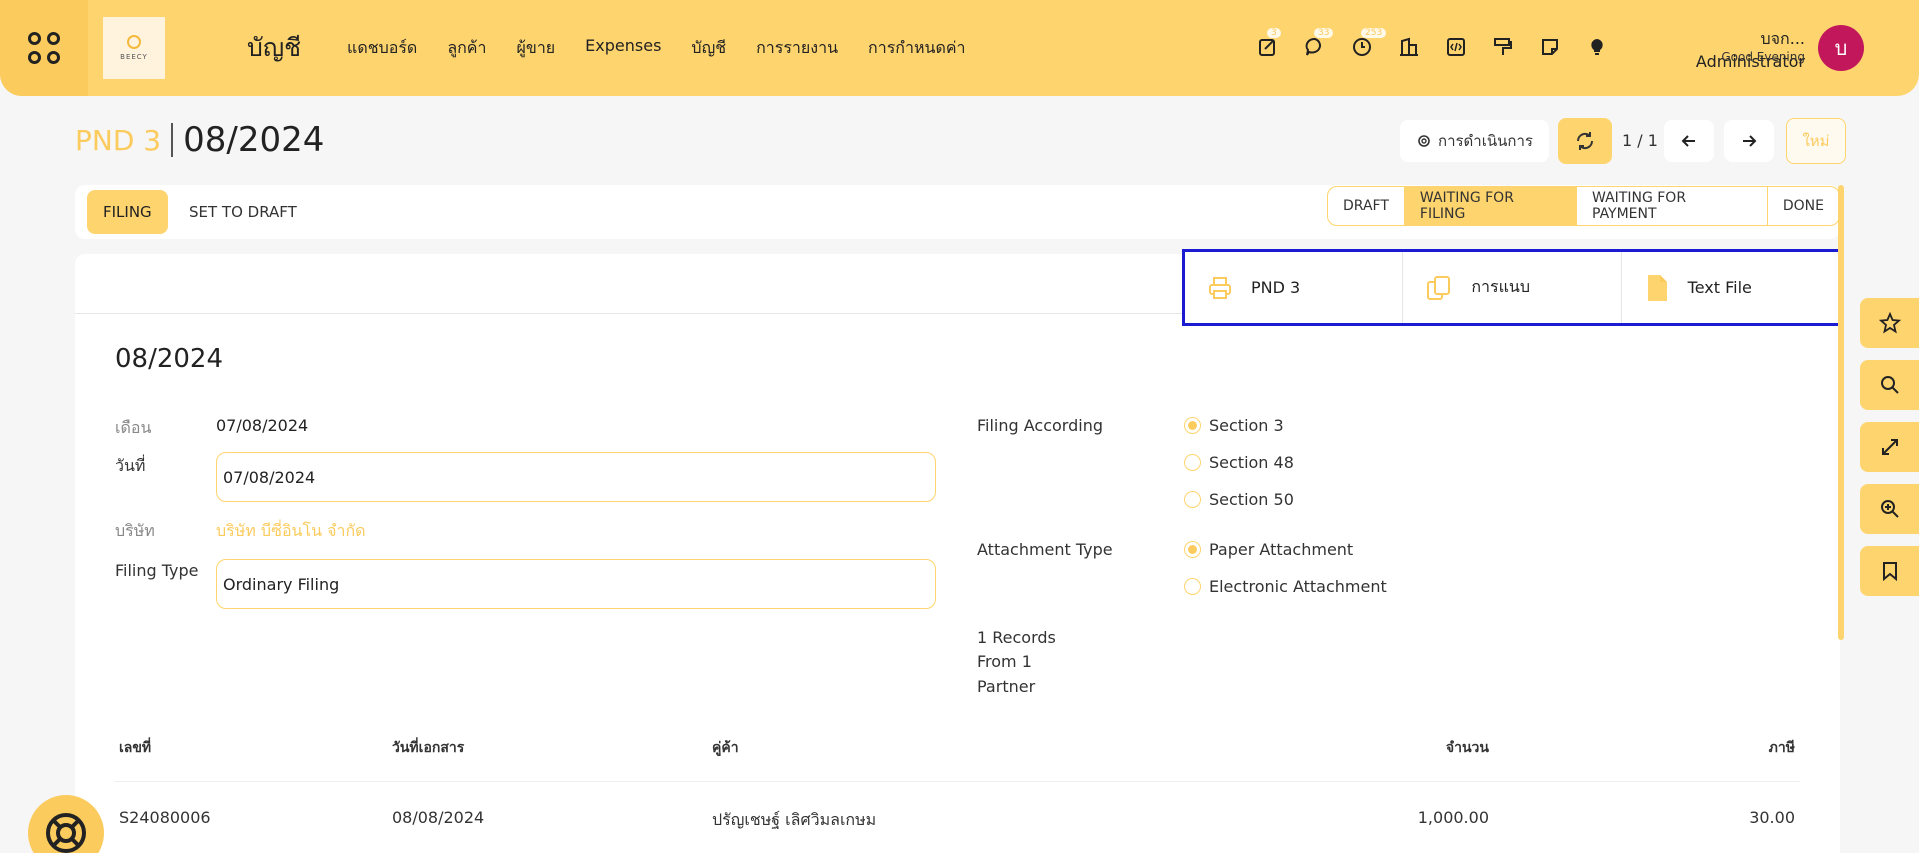  I want to click on pager-next-button, so click(1749, 141).